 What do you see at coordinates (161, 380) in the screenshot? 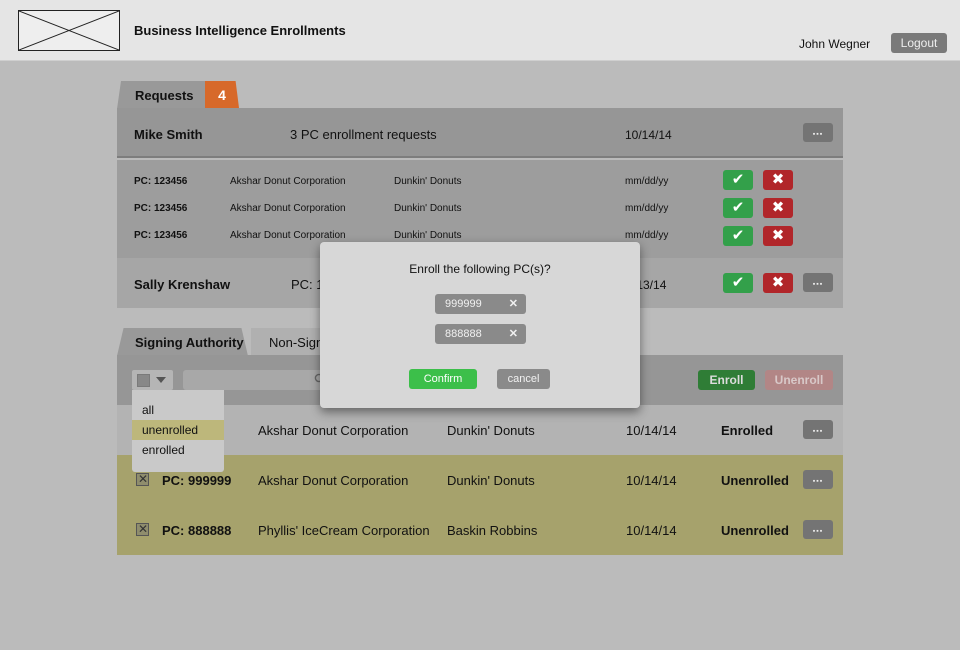
I see `chevron-down-icon` at bounding box center [161, 380].